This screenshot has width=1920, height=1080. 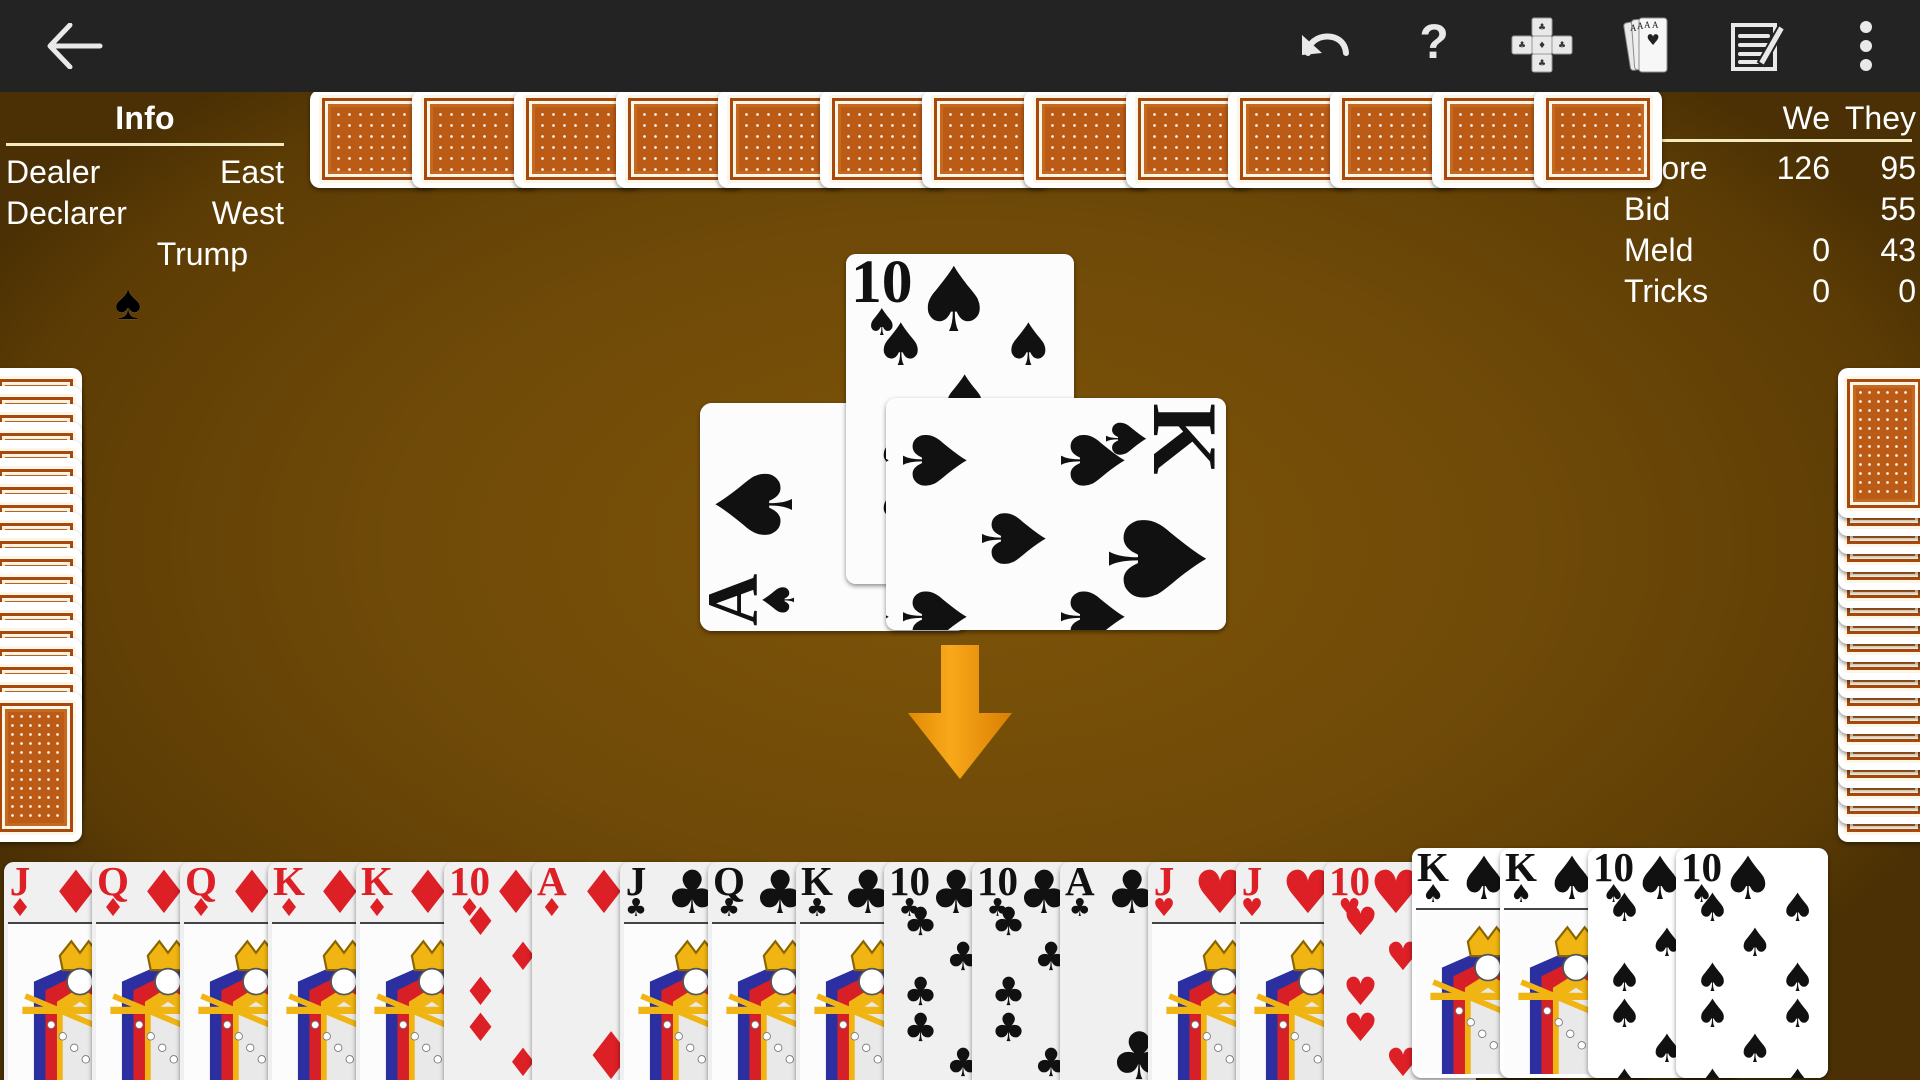 I want to click on dealer-value: East, so click(x=251, y=172).